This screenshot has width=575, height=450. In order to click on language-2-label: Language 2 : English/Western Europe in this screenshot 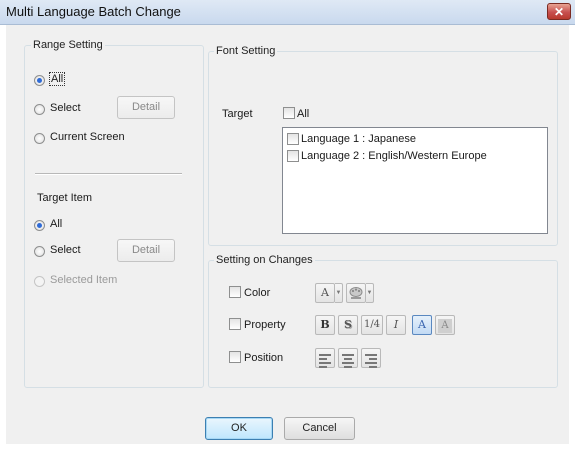, I will do `click(394, 156)`.